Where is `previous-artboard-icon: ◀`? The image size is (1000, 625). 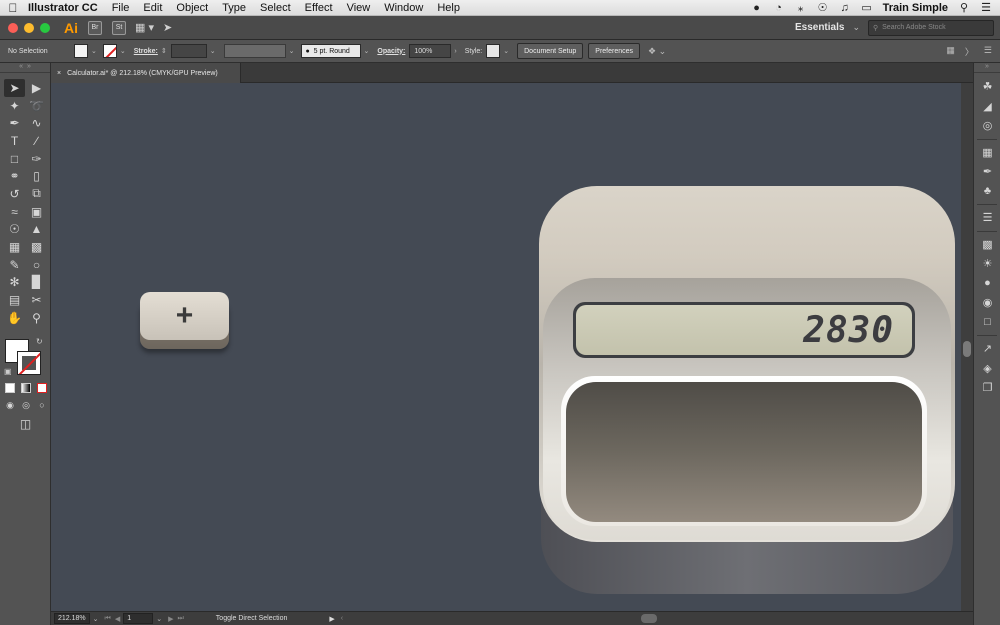 previous-artboard-icon: ◀ is located at coordinates (117, 619).